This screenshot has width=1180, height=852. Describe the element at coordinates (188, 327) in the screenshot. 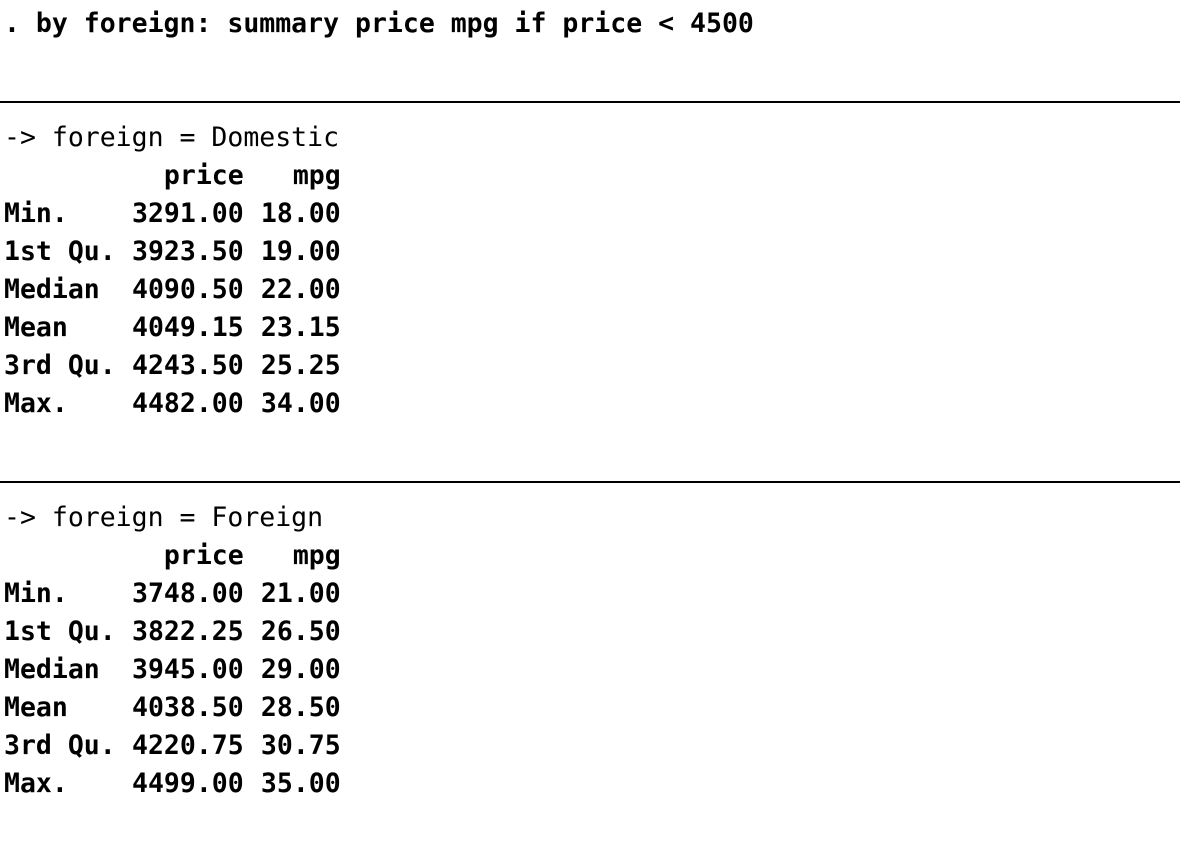

I see `price-value: 4049.15` at that location.